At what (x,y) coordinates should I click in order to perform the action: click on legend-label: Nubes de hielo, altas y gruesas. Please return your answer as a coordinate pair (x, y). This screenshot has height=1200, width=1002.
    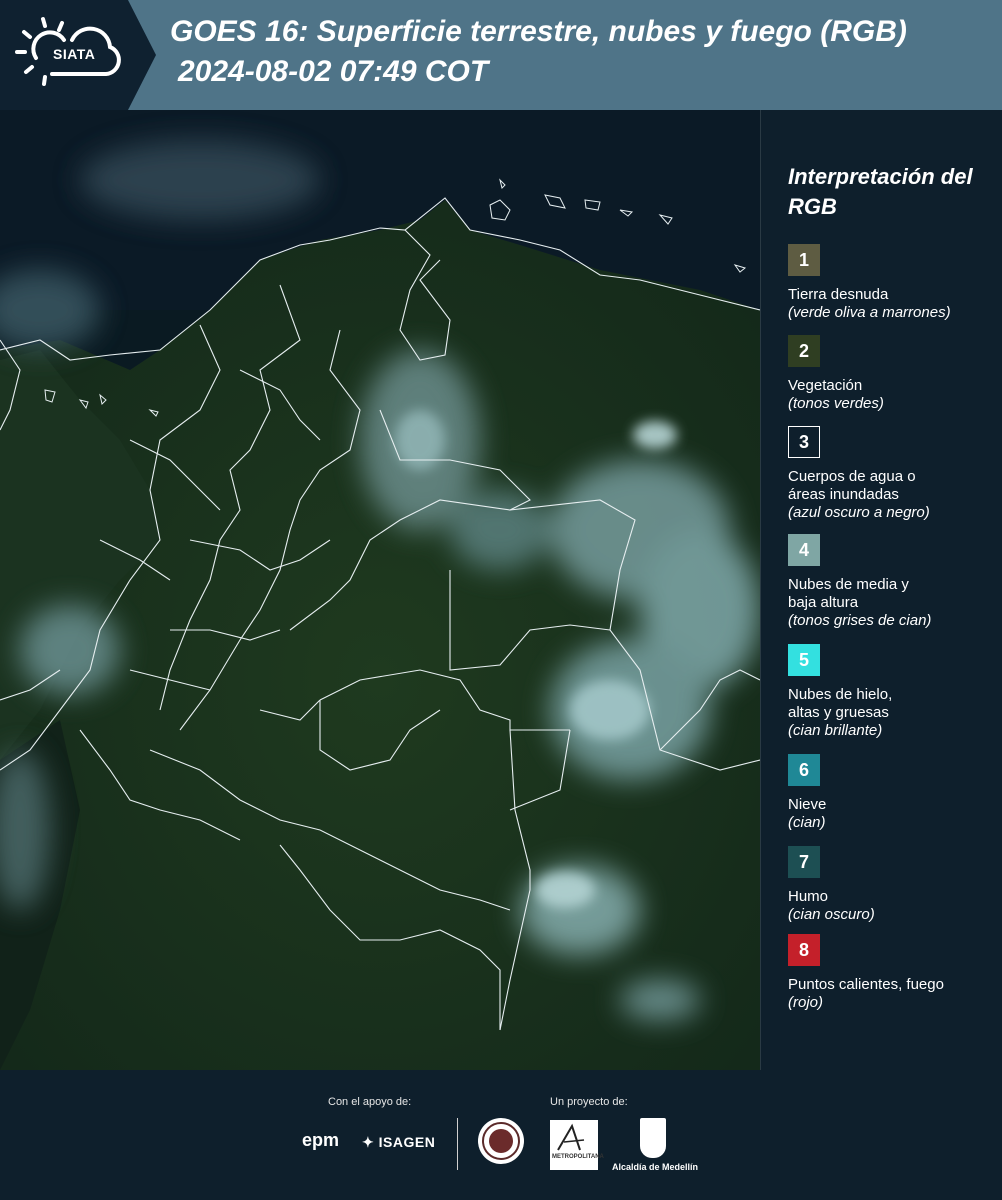
    Looking at the image, I should click on (840, 703).